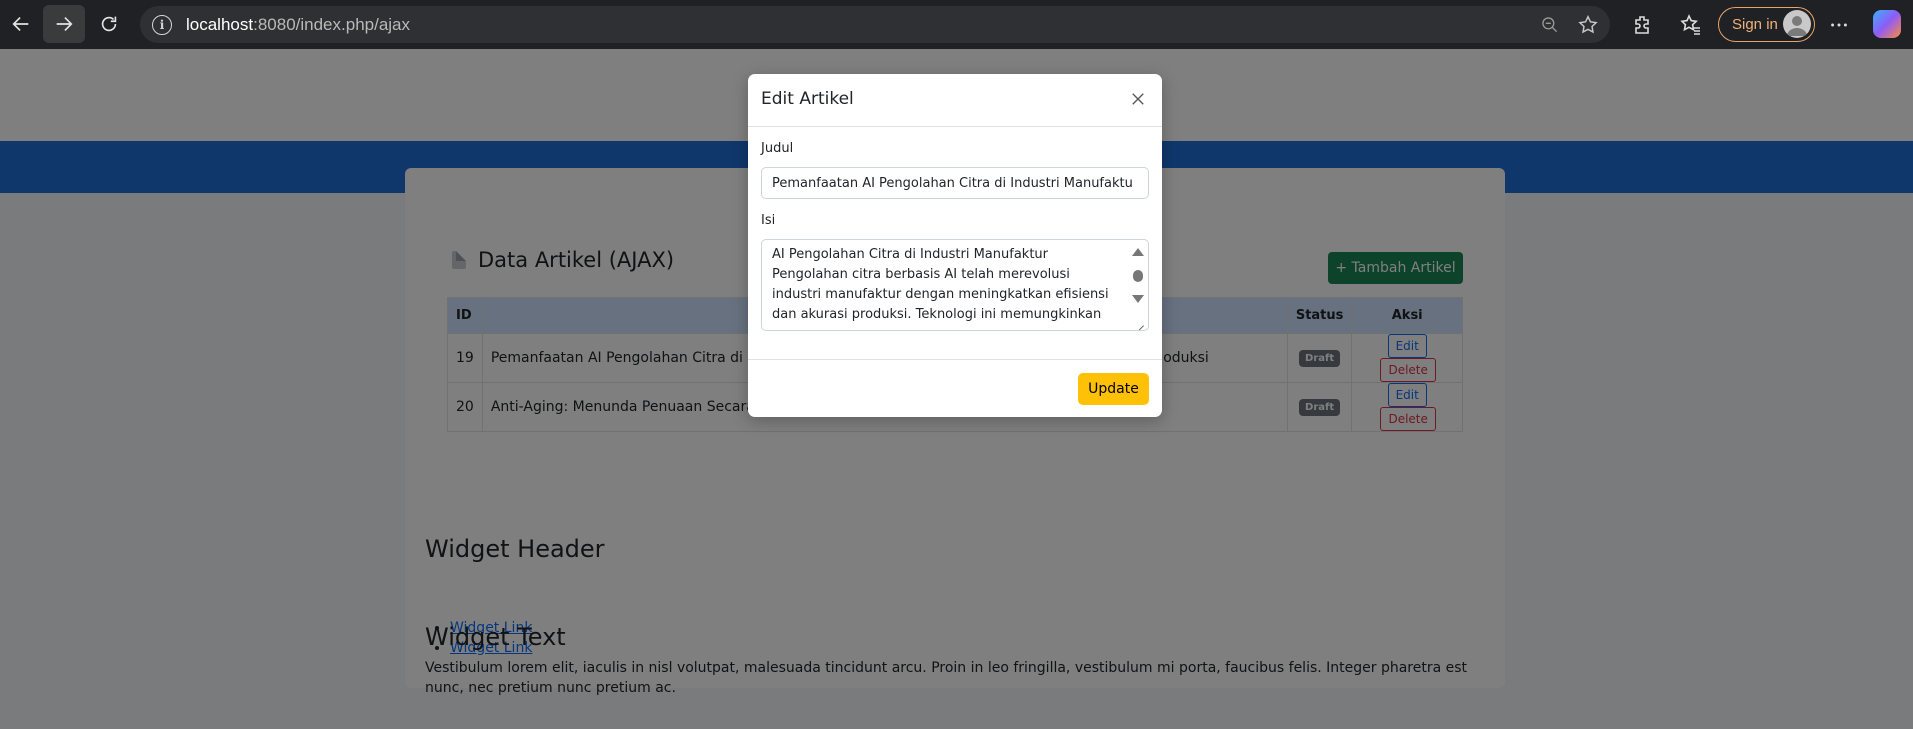  Describe the element at coordinates (1139, 321) in the screenshot. I see `resize-handle-icon` at that location.